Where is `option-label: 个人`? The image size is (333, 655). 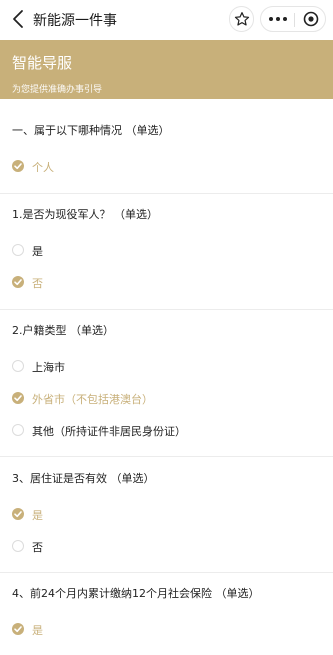 option-label: 个人 is located at coordinates (43, 167).